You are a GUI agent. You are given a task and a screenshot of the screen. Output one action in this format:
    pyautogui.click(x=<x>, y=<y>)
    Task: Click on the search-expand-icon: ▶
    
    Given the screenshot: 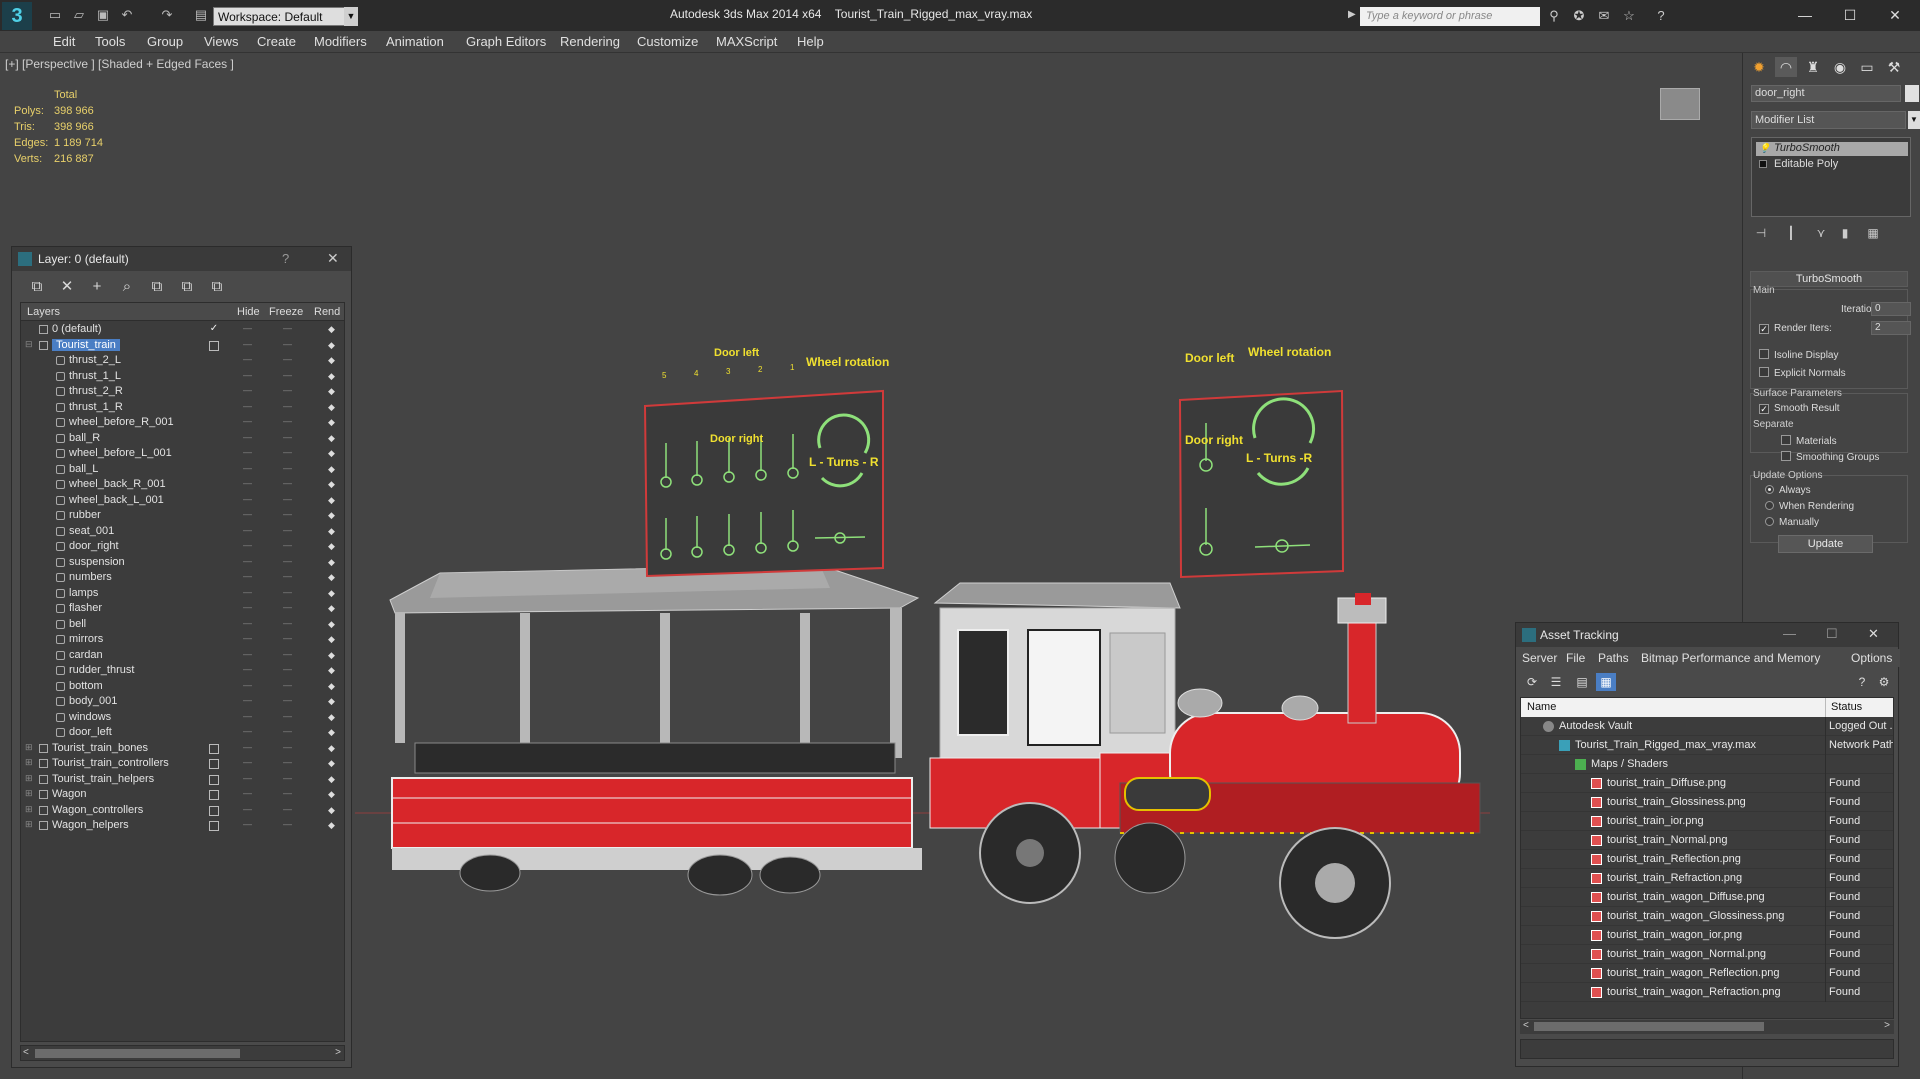 What is the action you would take?
    pyautogui.click(x=1352, y=14)
    